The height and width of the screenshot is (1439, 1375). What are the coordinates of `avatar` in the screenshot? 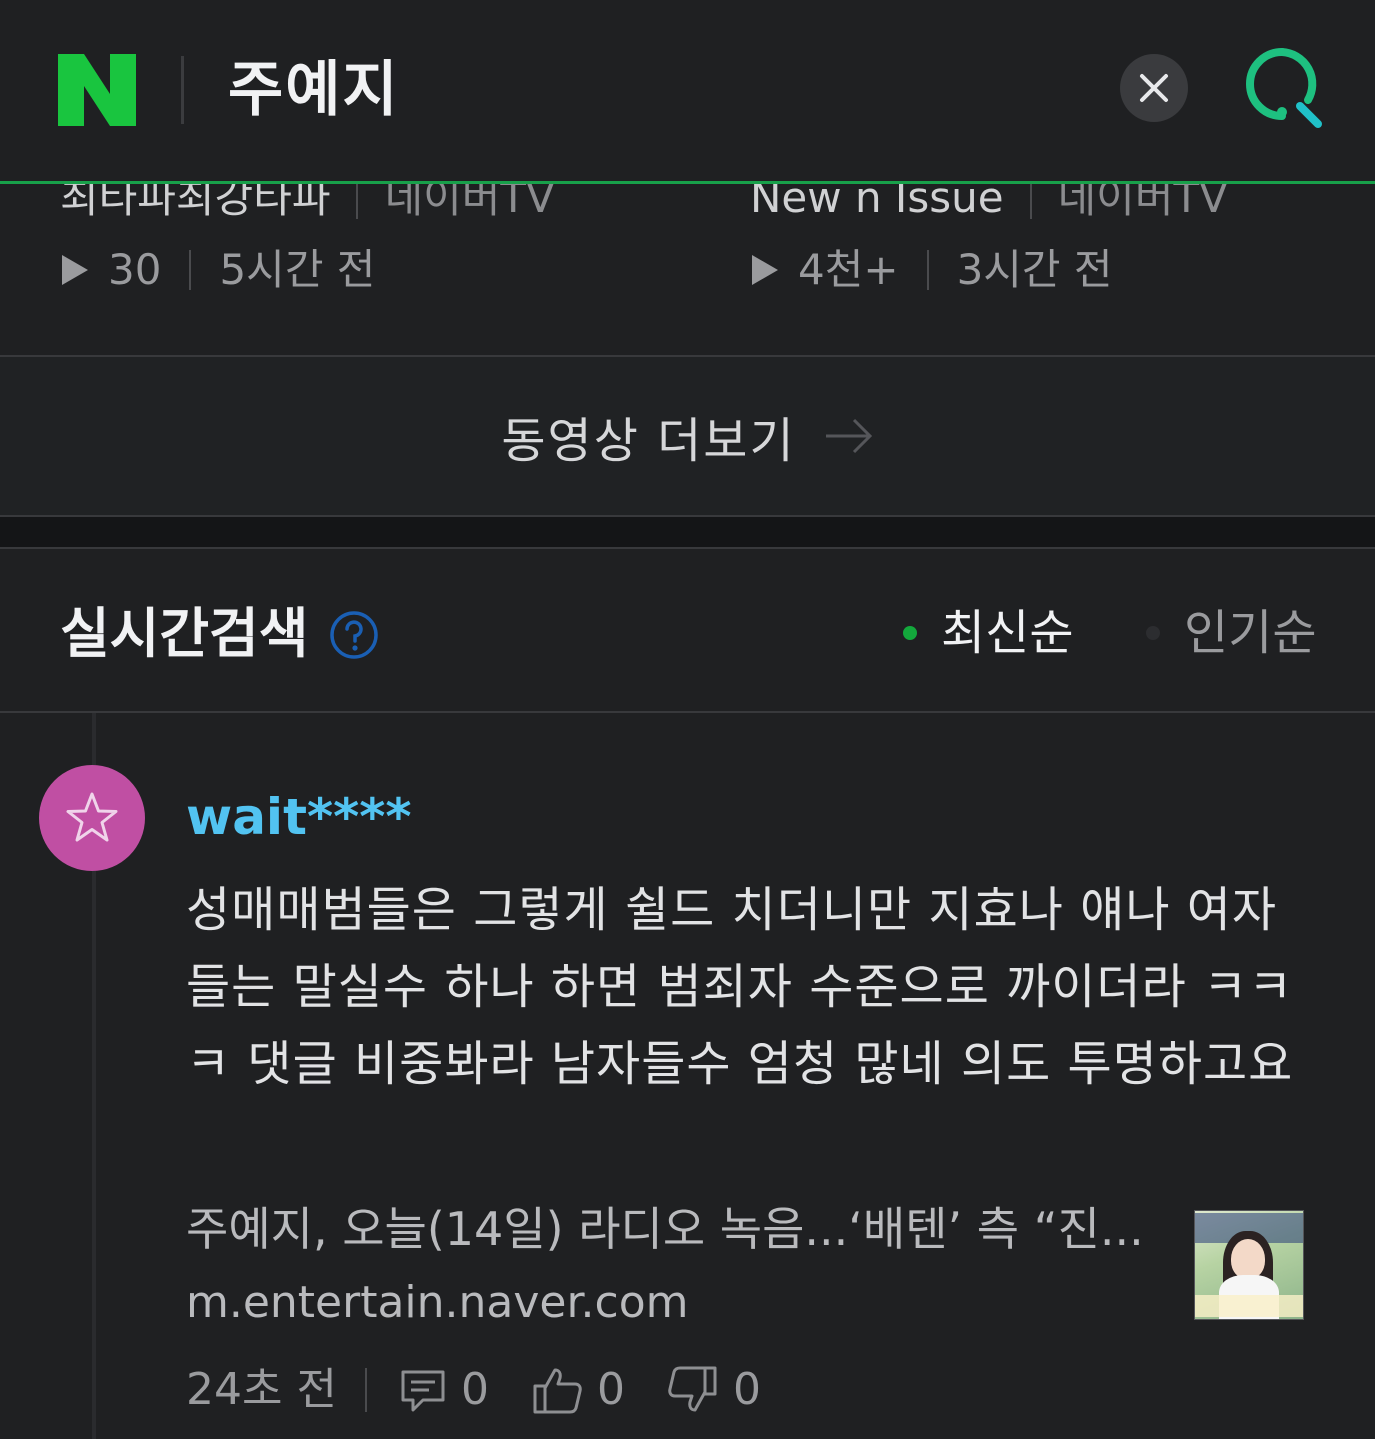 It's located at (92, 818).